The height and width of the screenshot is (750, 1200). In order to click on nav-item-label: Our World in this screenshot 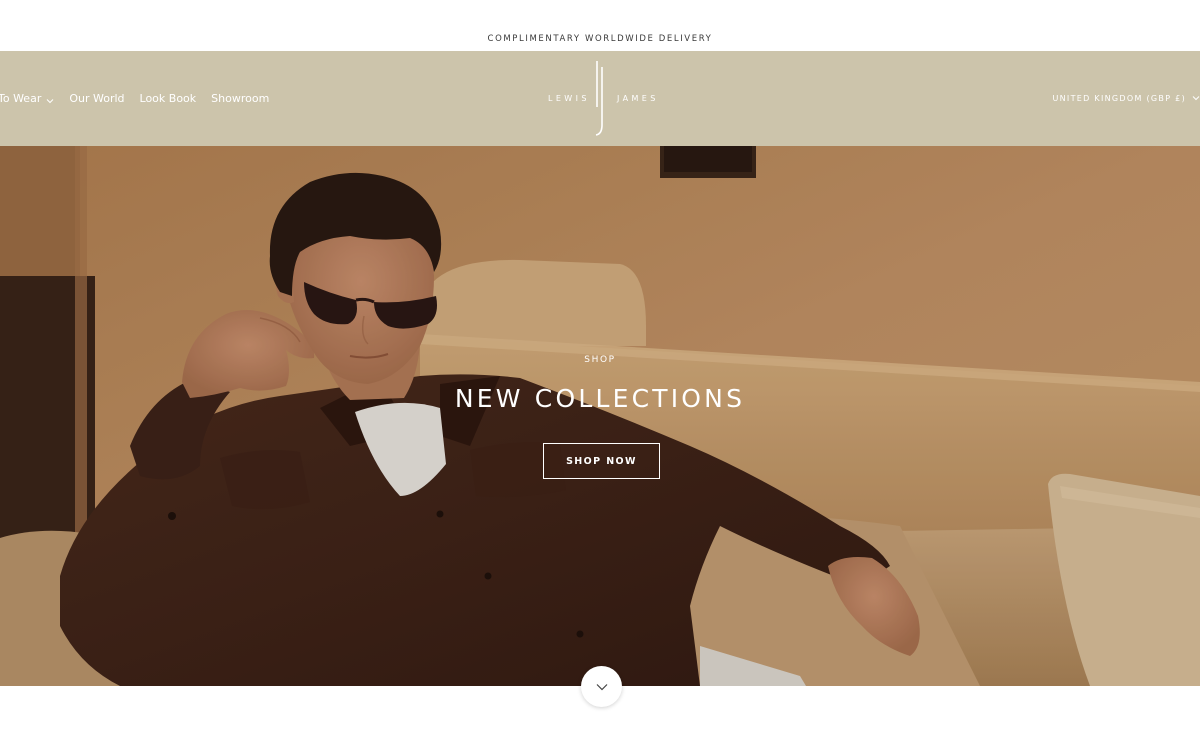, I will do `click(97, 98)`.